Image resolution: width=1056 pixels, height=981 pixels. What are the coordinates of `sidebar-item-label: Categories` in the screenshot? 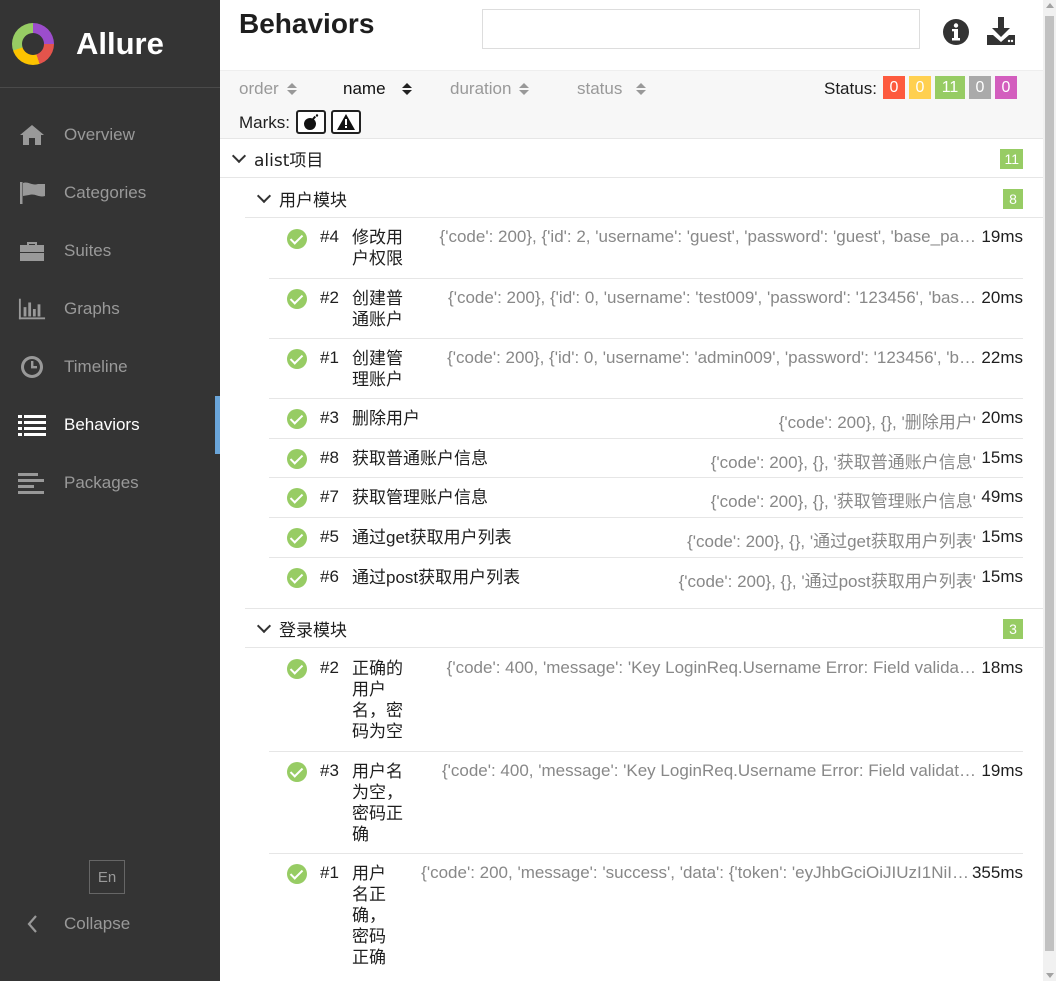 It's located at (105, 192).